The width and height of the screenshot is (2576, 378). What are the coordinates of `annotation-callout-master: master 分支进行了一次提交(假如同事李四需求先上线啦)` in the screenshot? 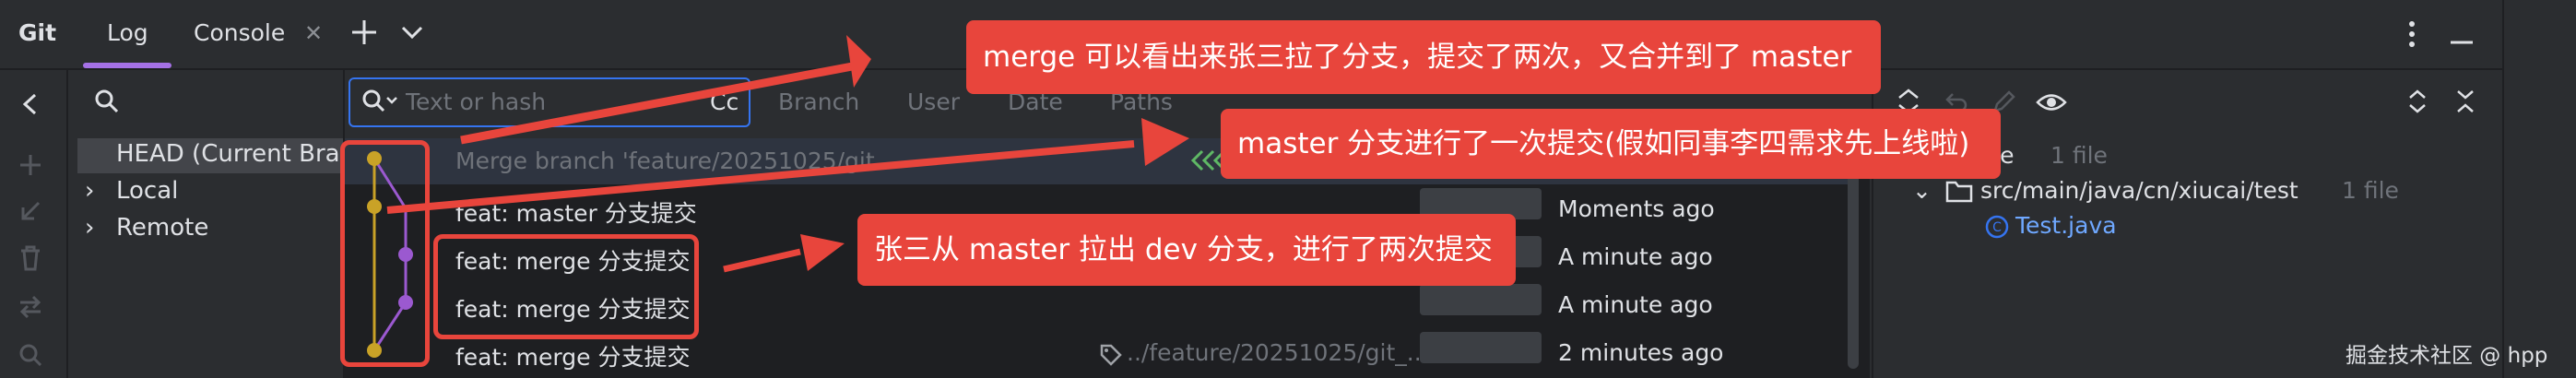 It's located at (1611, 144).